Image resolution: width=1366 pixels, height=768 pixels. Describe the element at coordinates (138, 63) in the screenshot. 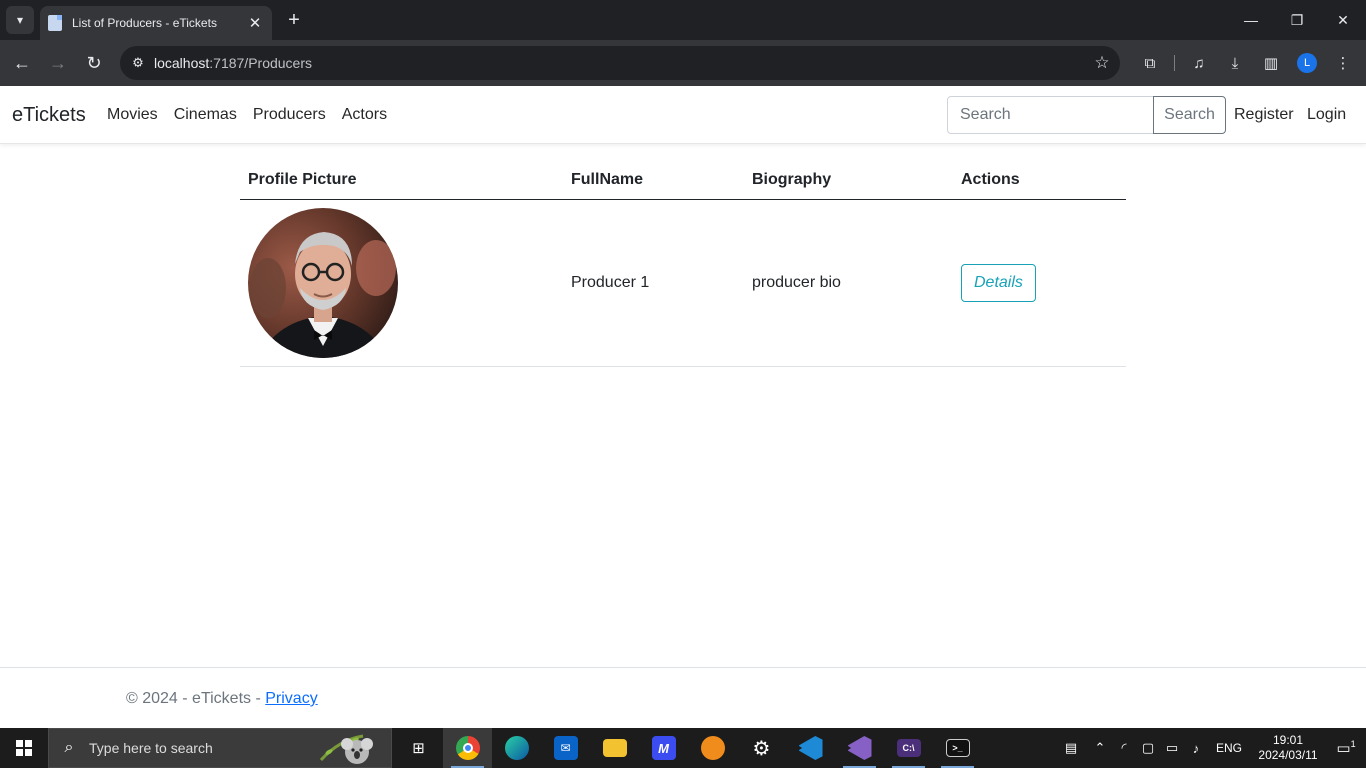

I see `site-info-icon: ⚙` at that location.